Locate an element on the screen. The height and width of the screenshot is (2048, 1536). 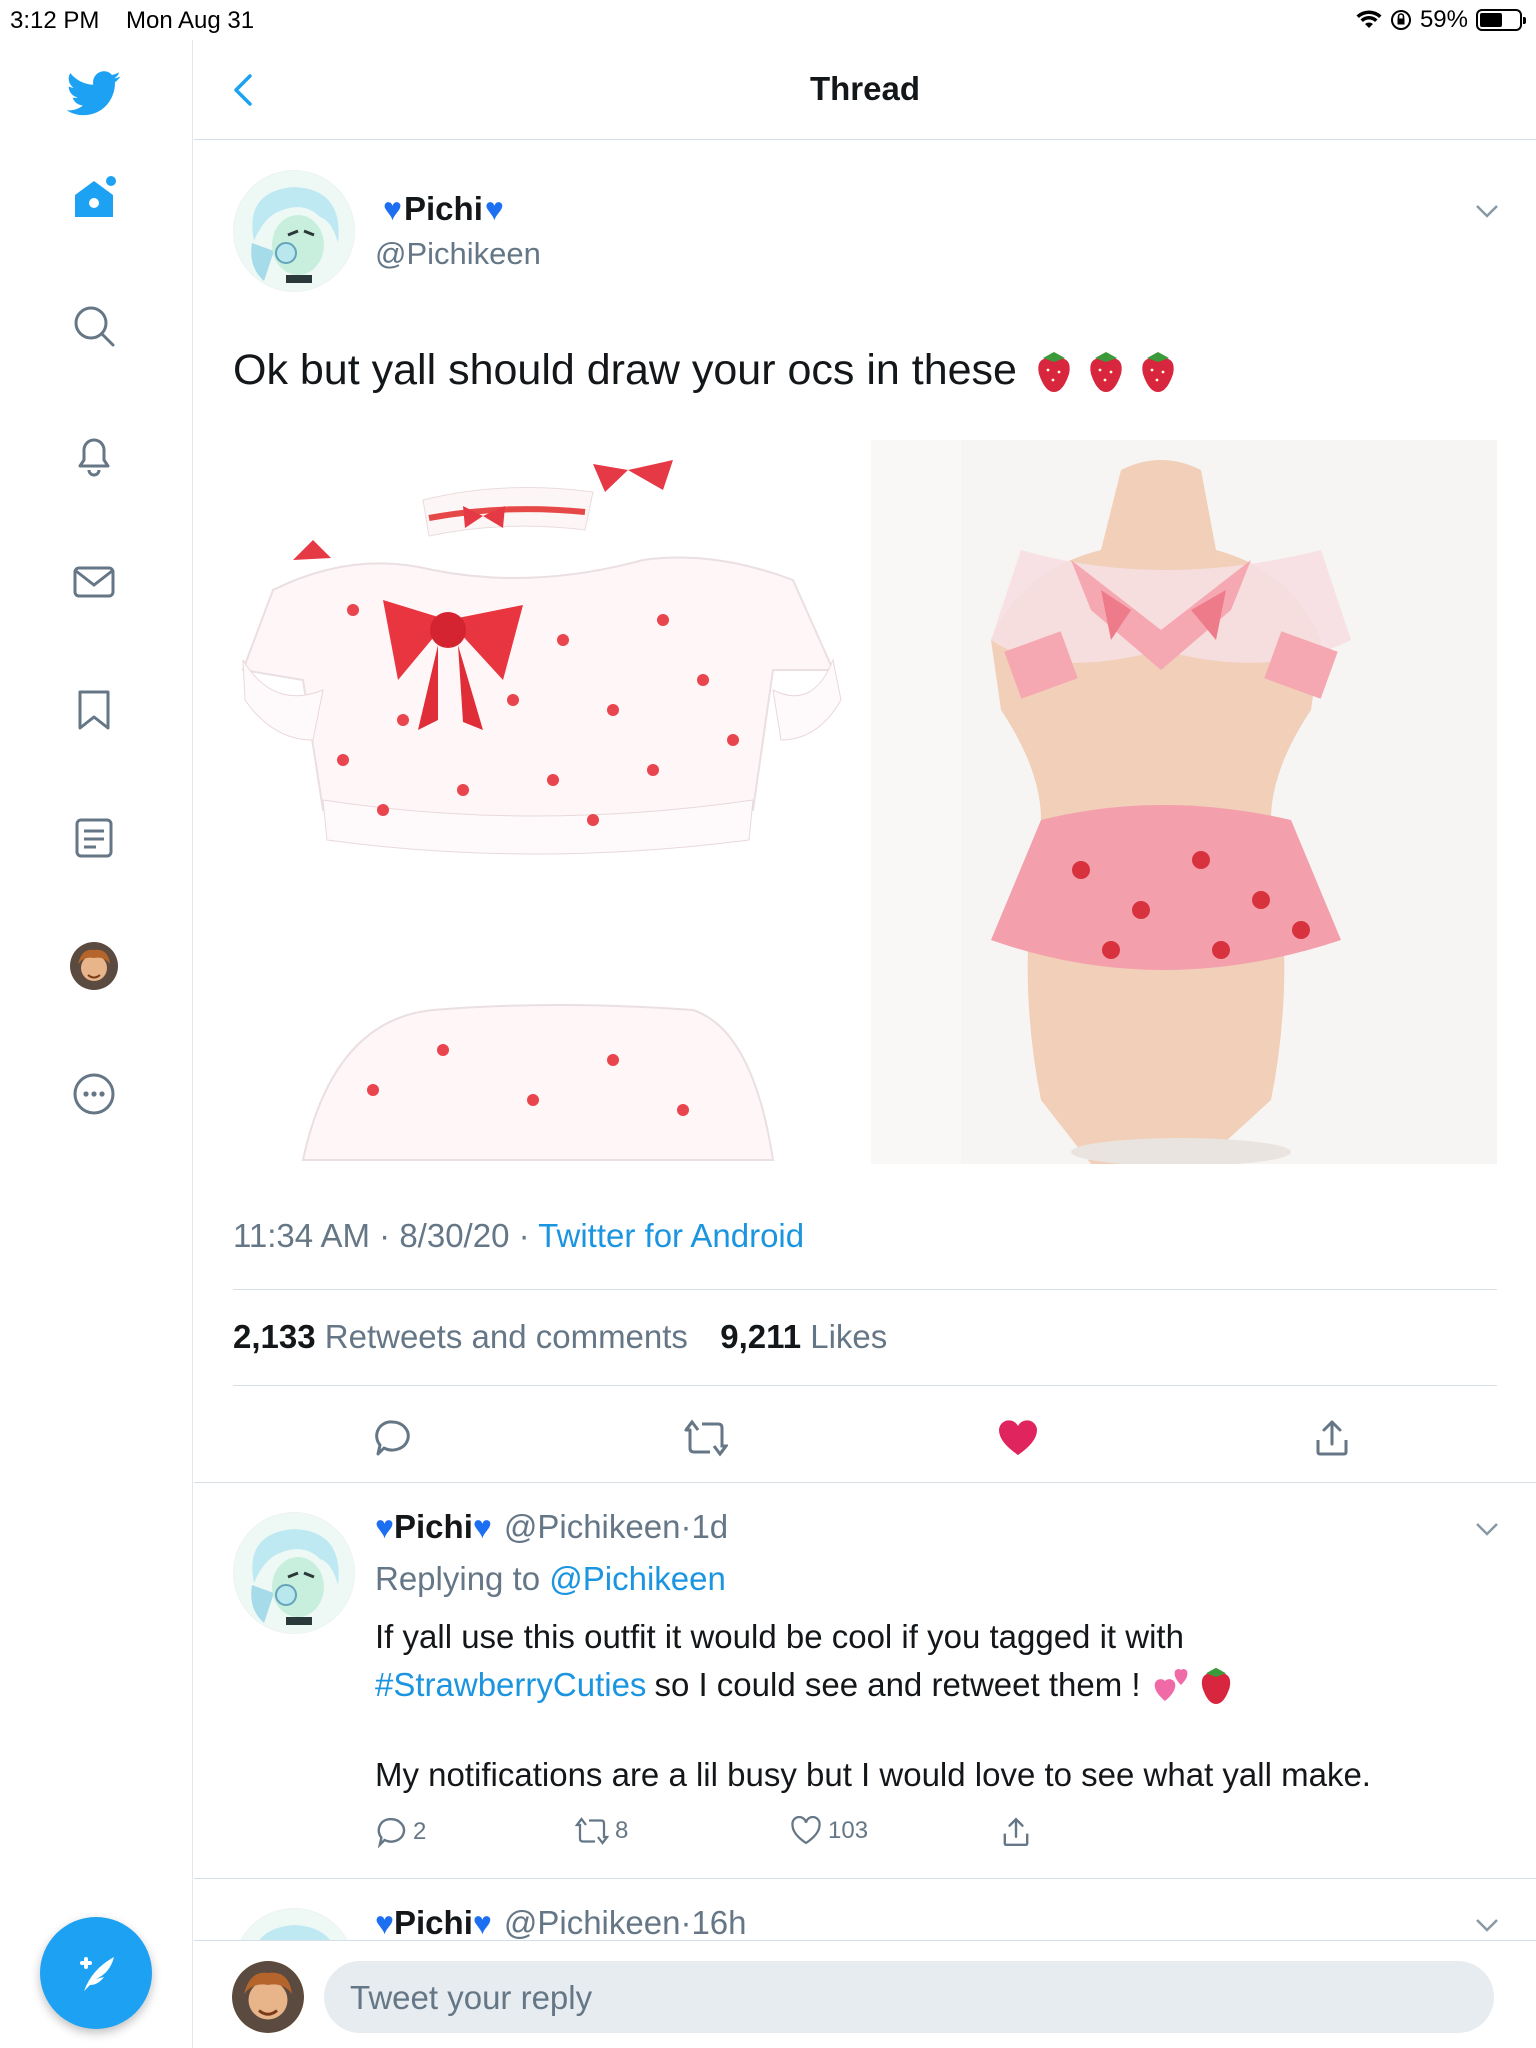
compose-feather-icon is located at coordinates (97, 1974).